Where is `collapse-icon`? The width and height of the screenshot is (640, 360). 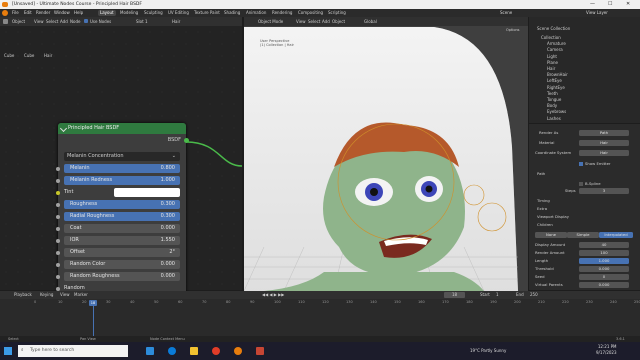
collapse-icon is located at coordinates (63, 128).